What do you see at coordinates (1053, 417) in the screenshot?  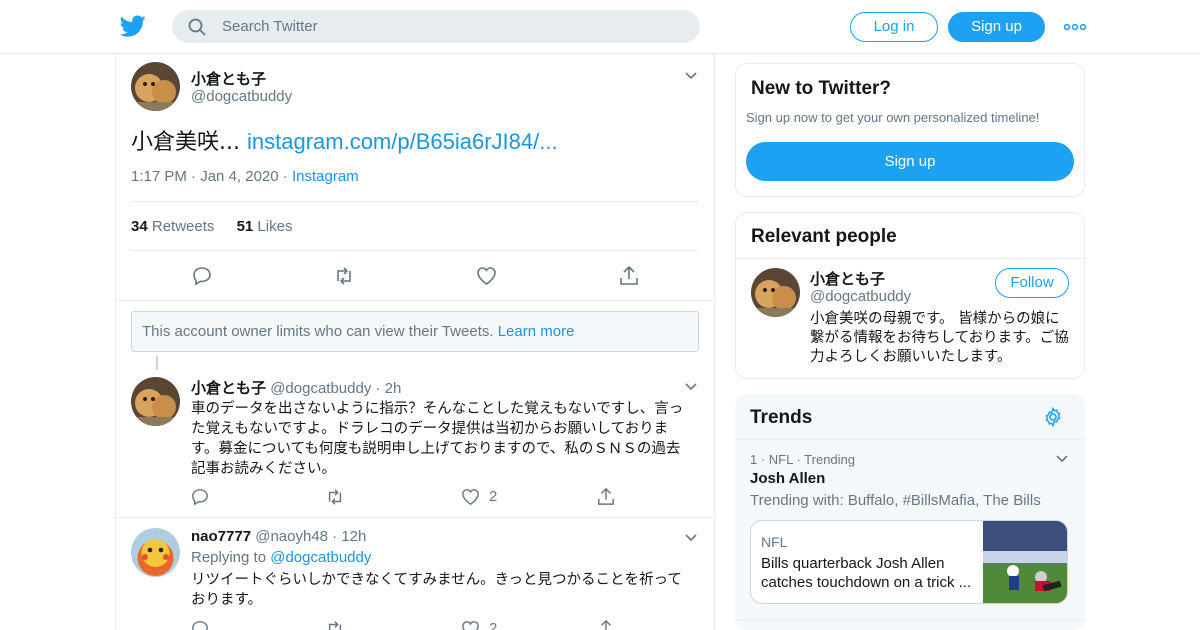 I see `settings-gear-icon` at bounding box center [1053, 417].